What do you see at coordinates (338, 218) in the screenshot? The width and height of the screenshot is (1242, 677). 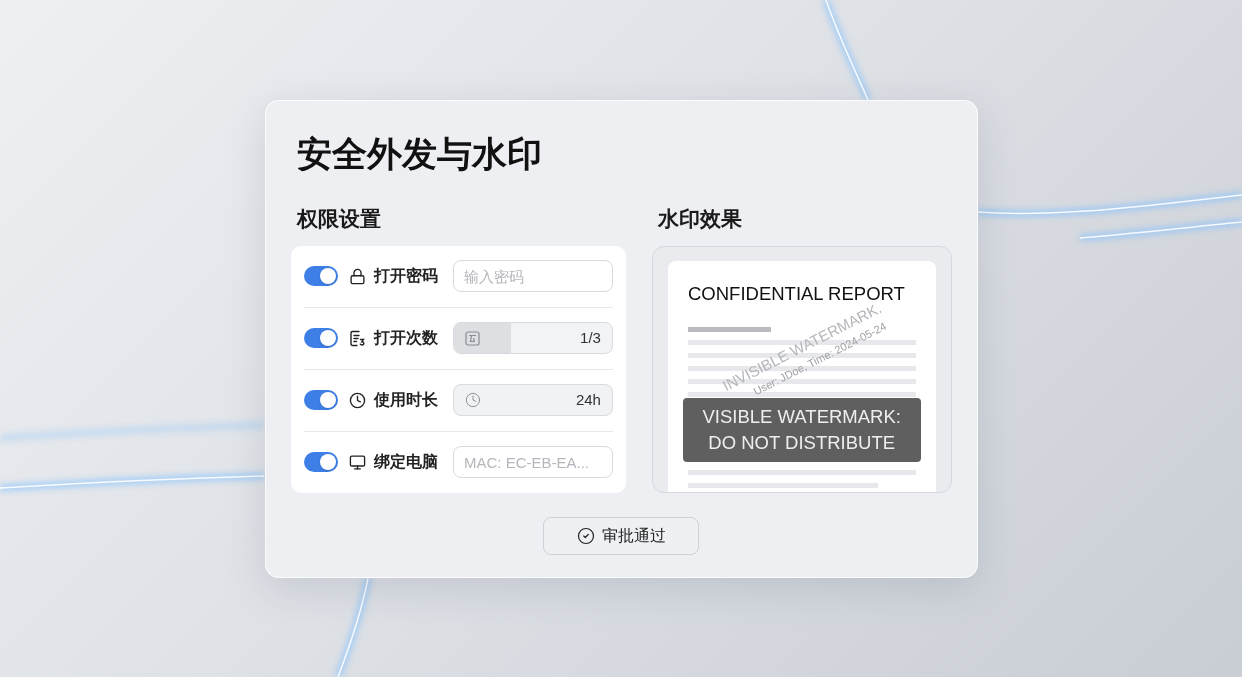 I see `section-heading: 权限设置` at bounding box center [338, 218].